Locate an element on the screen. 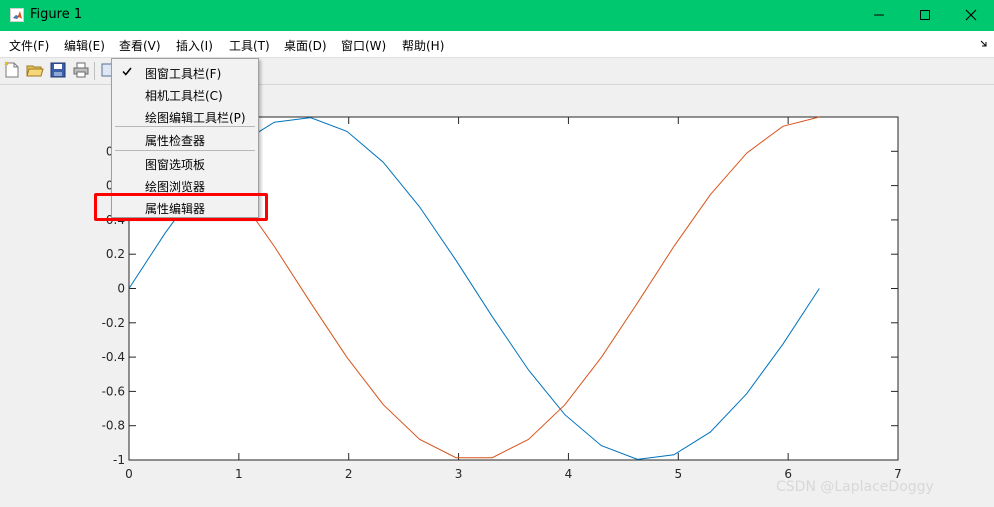 The height and width of the screenshot is (507, 994). x-tick-label: 4 is located at coordinates (569, 474).